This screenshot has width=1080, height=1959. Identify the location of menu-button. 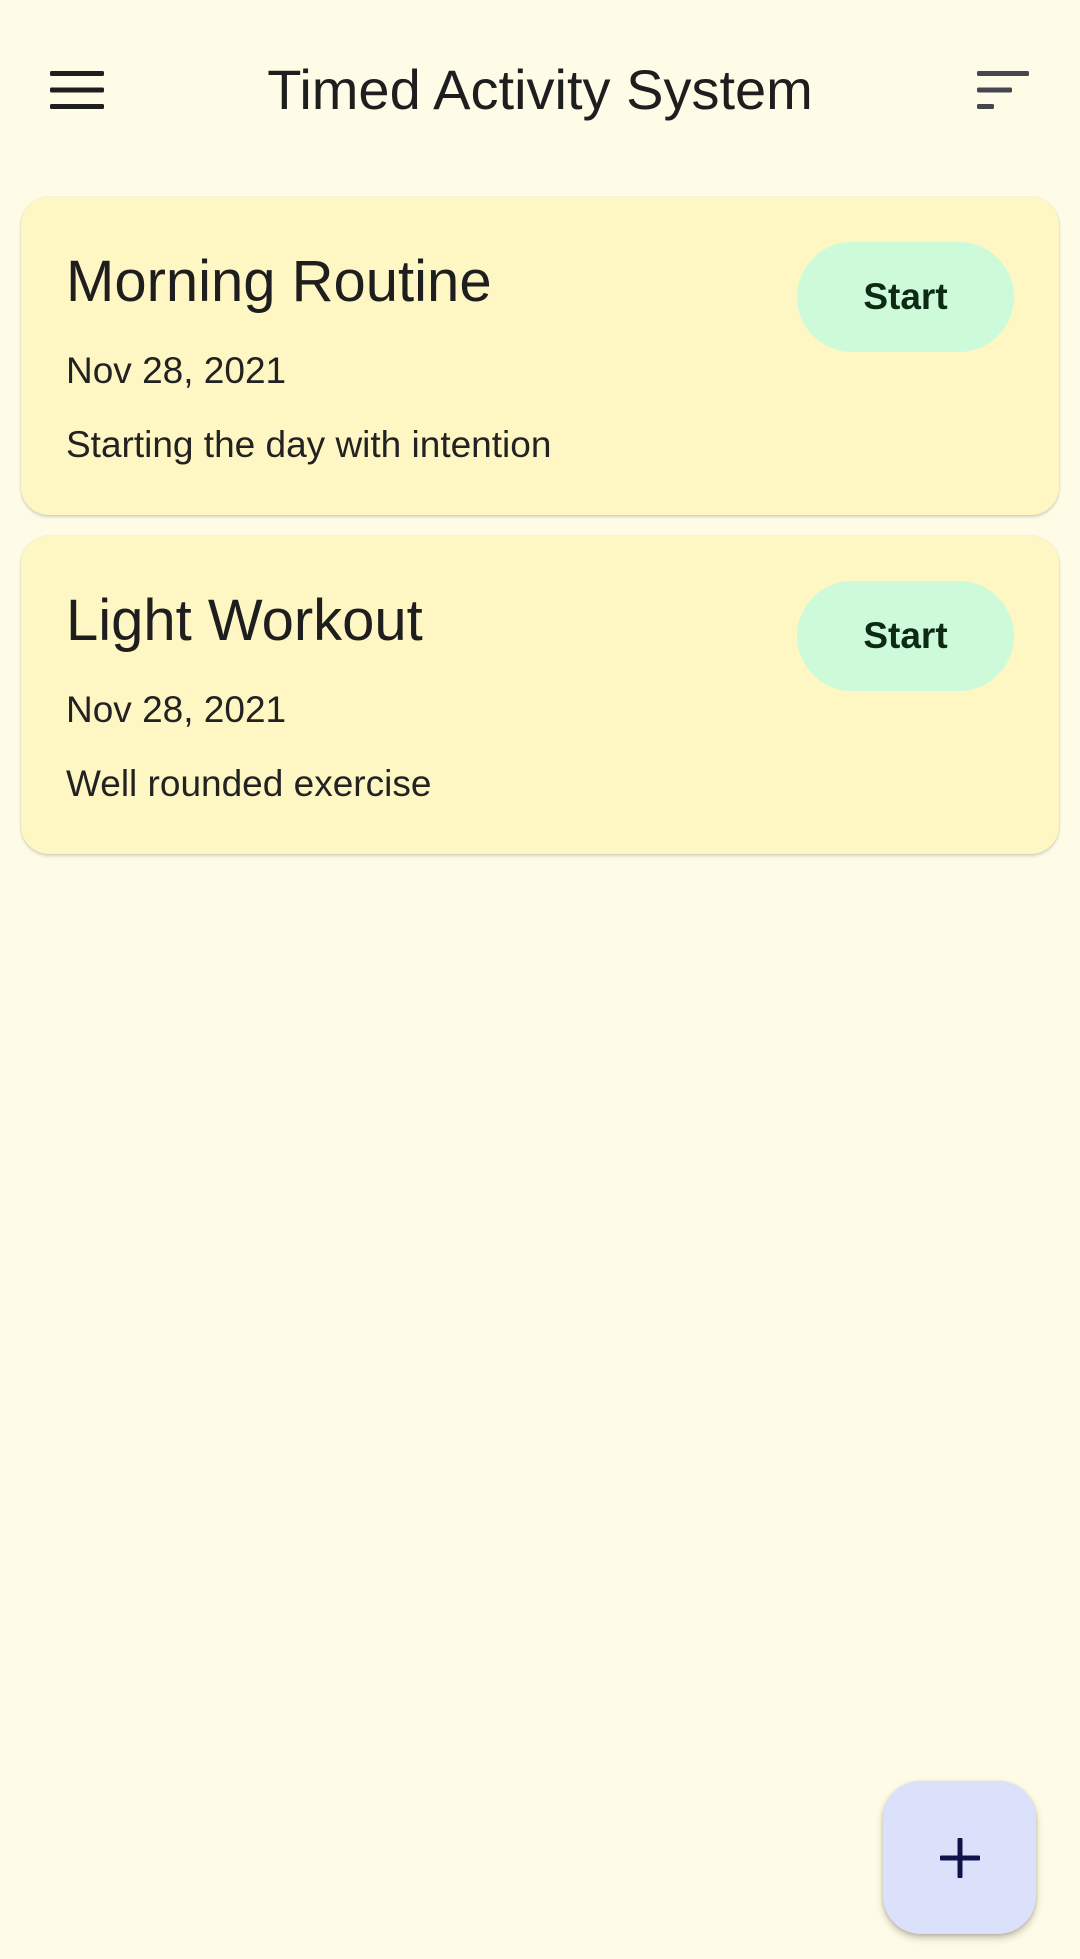
(77, 90).